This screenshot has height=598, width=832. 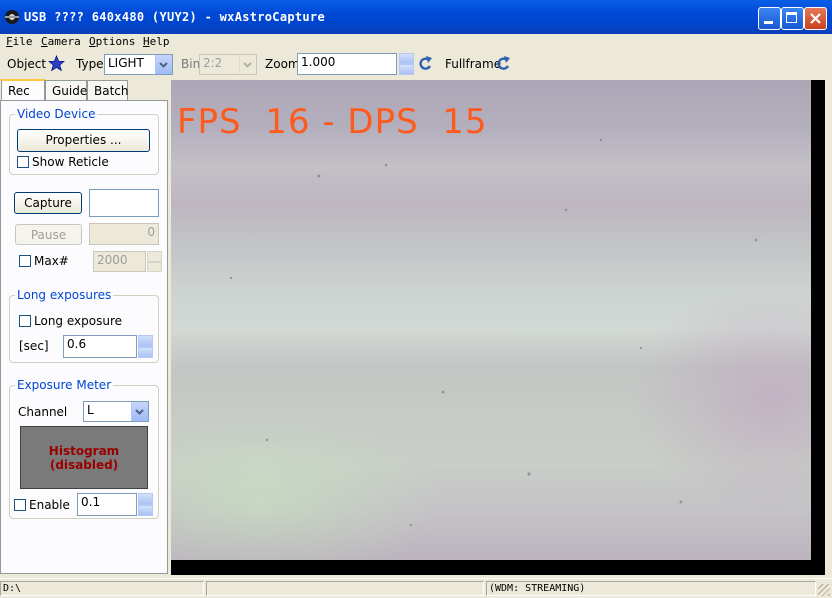 What do you see at coordinates (100, 346) in the screenshot?
I see `sec-input: 0.6` at bounding box center [100, 346].